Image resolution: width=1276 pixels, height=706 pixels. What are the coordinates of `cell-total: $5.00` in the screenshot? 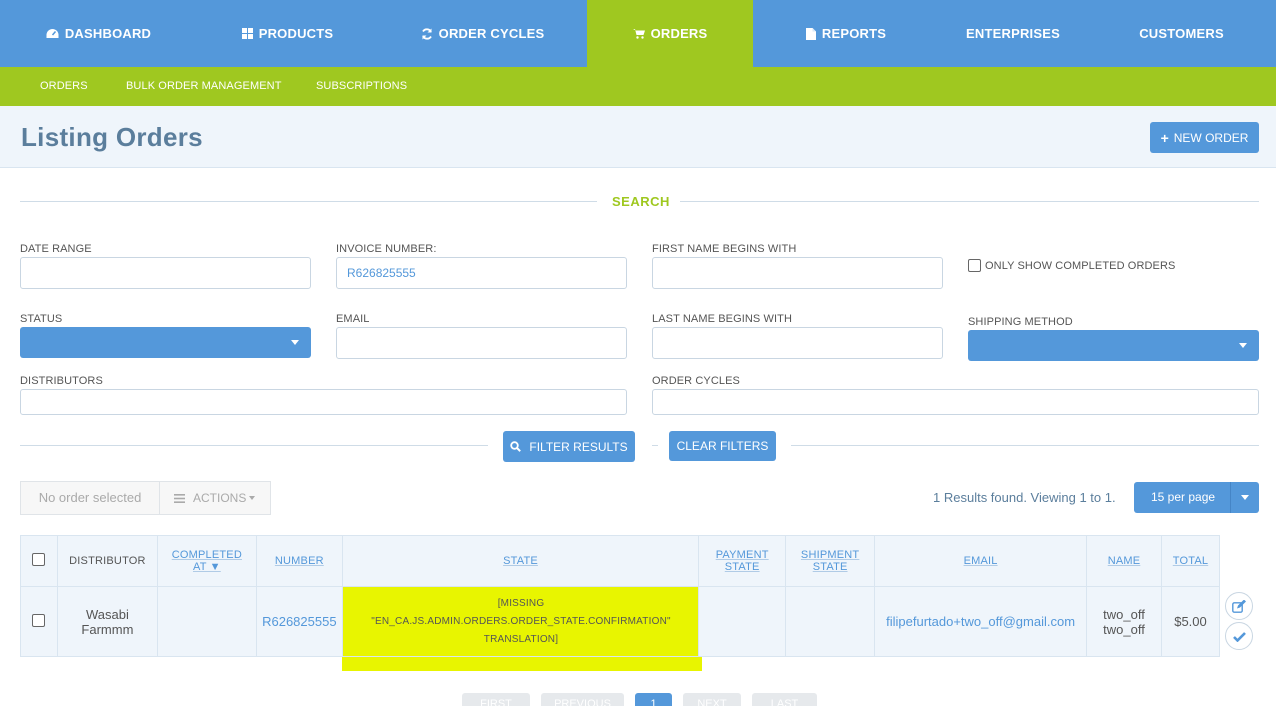 It's located at (1190, 621).